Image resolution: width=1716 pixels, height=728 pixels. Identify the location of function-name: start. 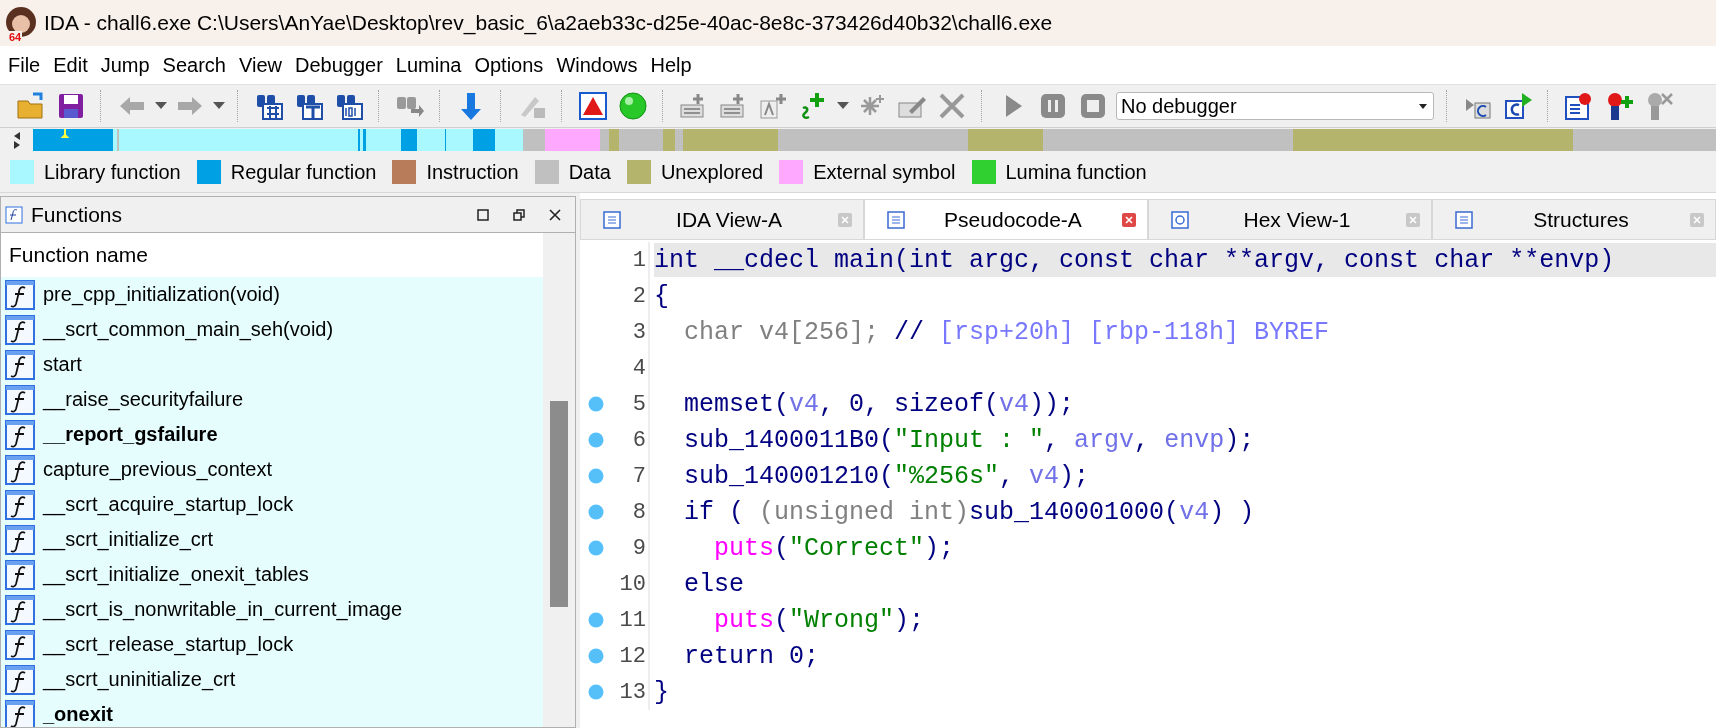
(62, 364).